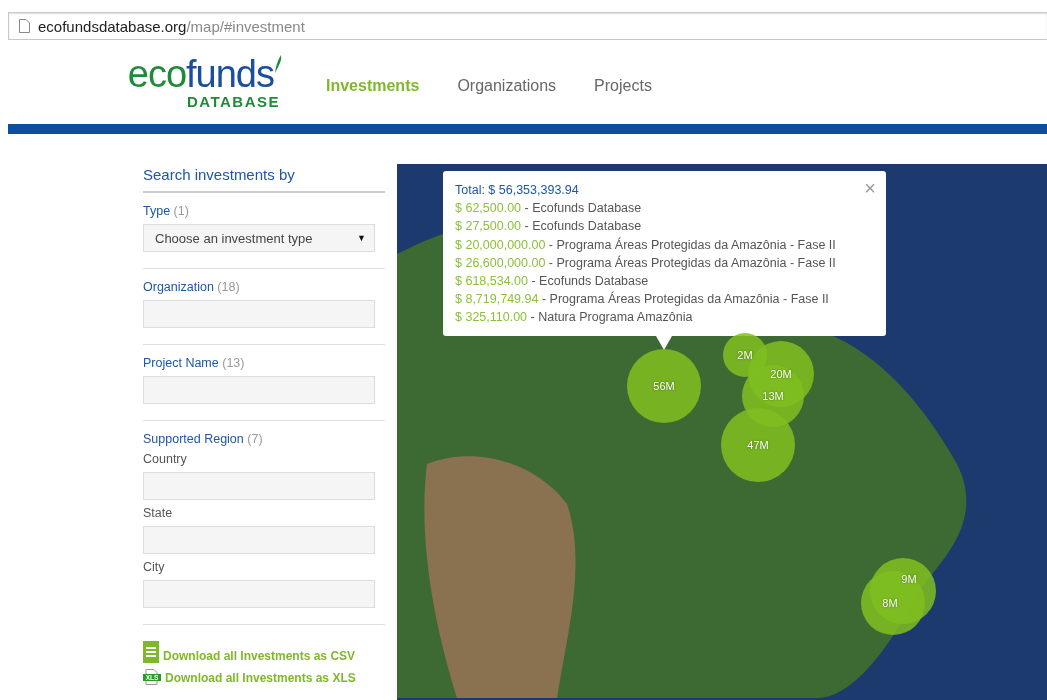 This screenshot has width=1047, height=700. Describe the element at coordinates (259, 238) in the screenshot. I see `type-select: Choose an investment type ▼` at that location.